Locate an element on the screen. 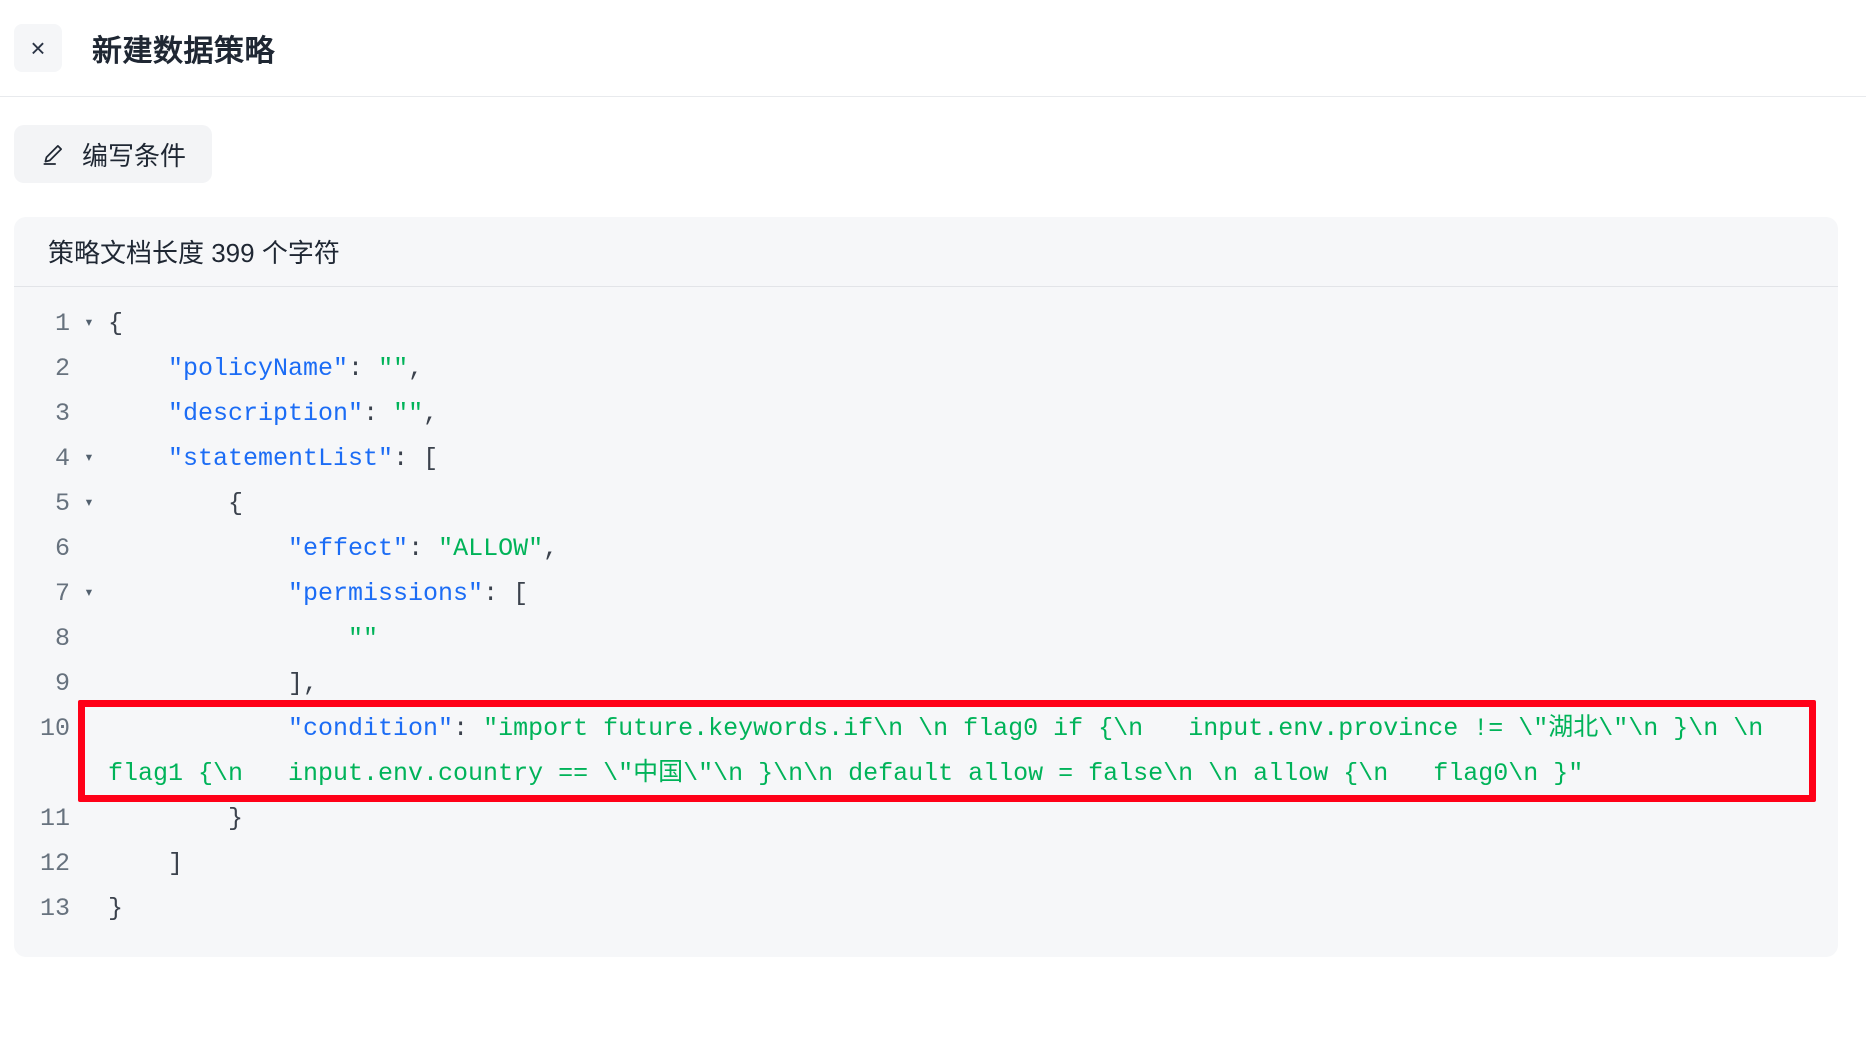 Image resolution: width=1866 pixels, height=1052 pixels. dialog-titlebar: × 新建数据策略 is located at coordinates (933, 48).